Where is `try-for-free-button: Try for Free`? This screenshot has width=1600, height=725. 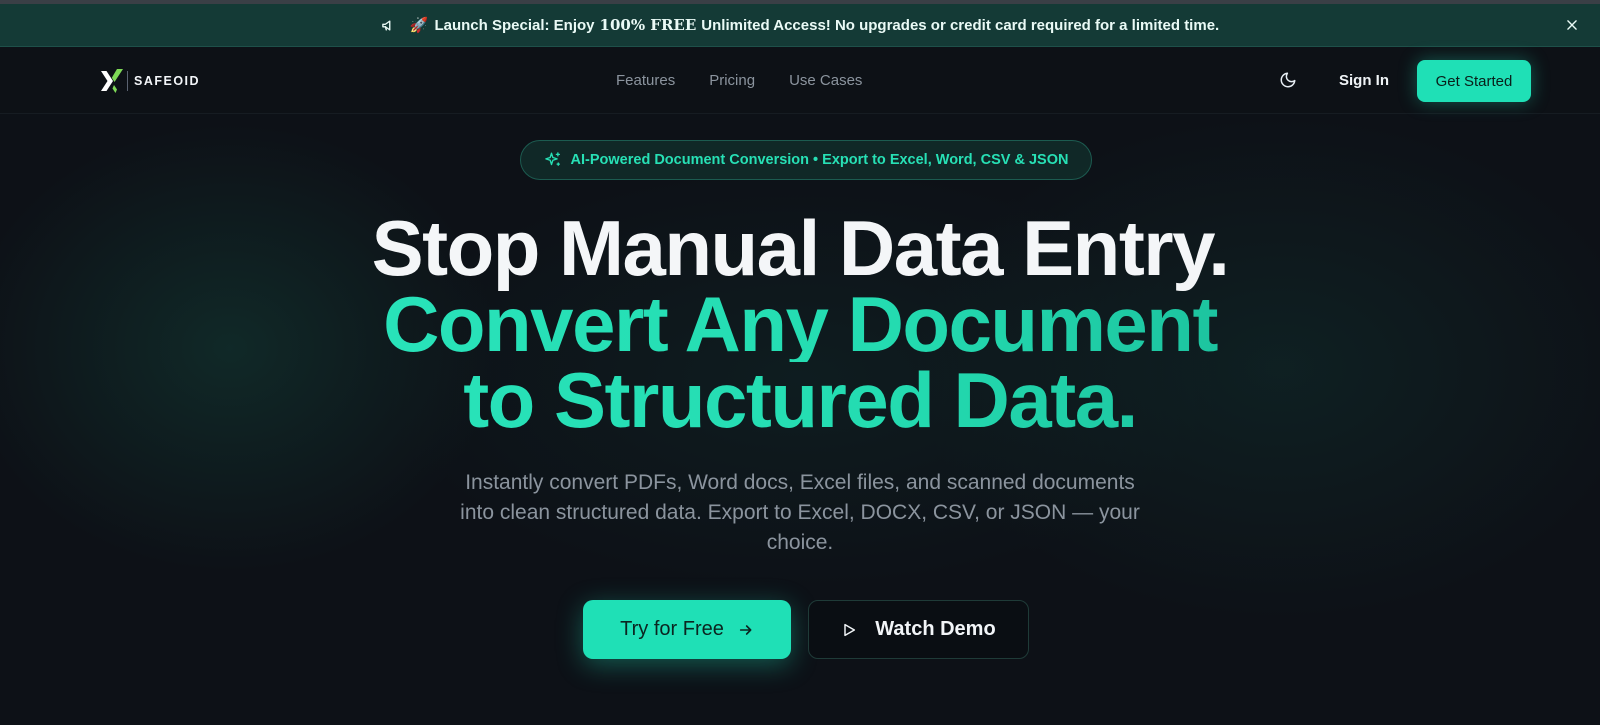 try-for-free-button: Try for Free is located at coordinates (687, 629).